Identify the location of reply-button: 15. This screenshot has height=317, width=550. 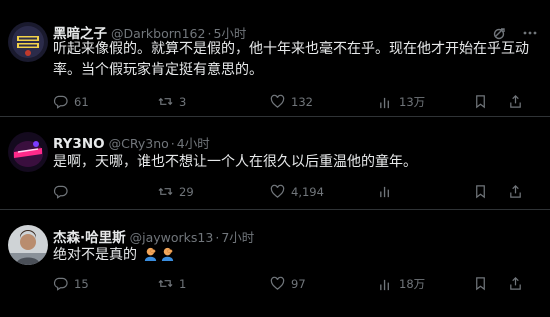
(71, 283).